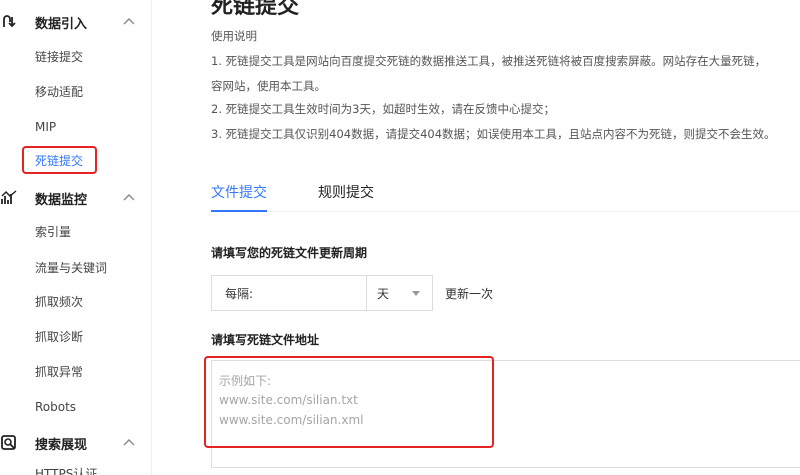 Image resolution: width=800 pixels, height=475 pixels. I want to click on sidebar-group-search-display: 搜索展现, so click(76, 443).